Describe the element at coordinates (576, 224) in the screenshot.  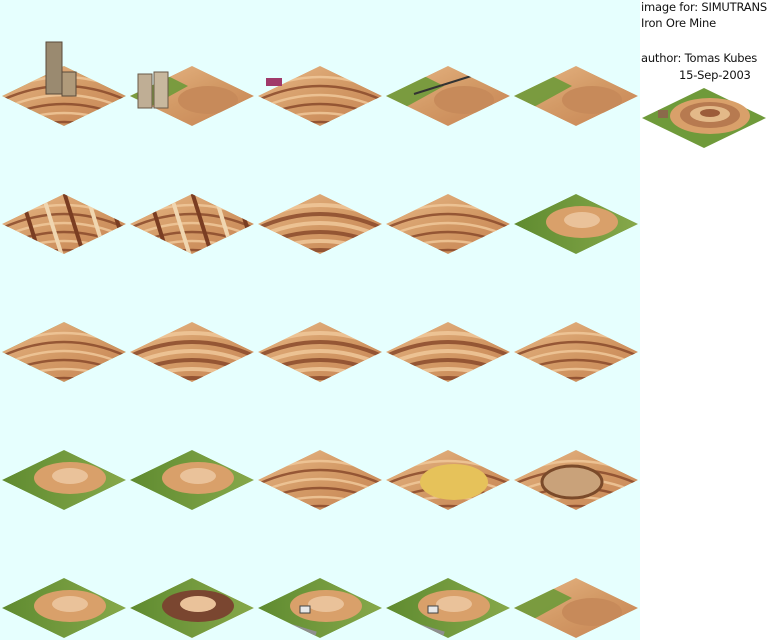
I see `tile-grass-edge` at that location.